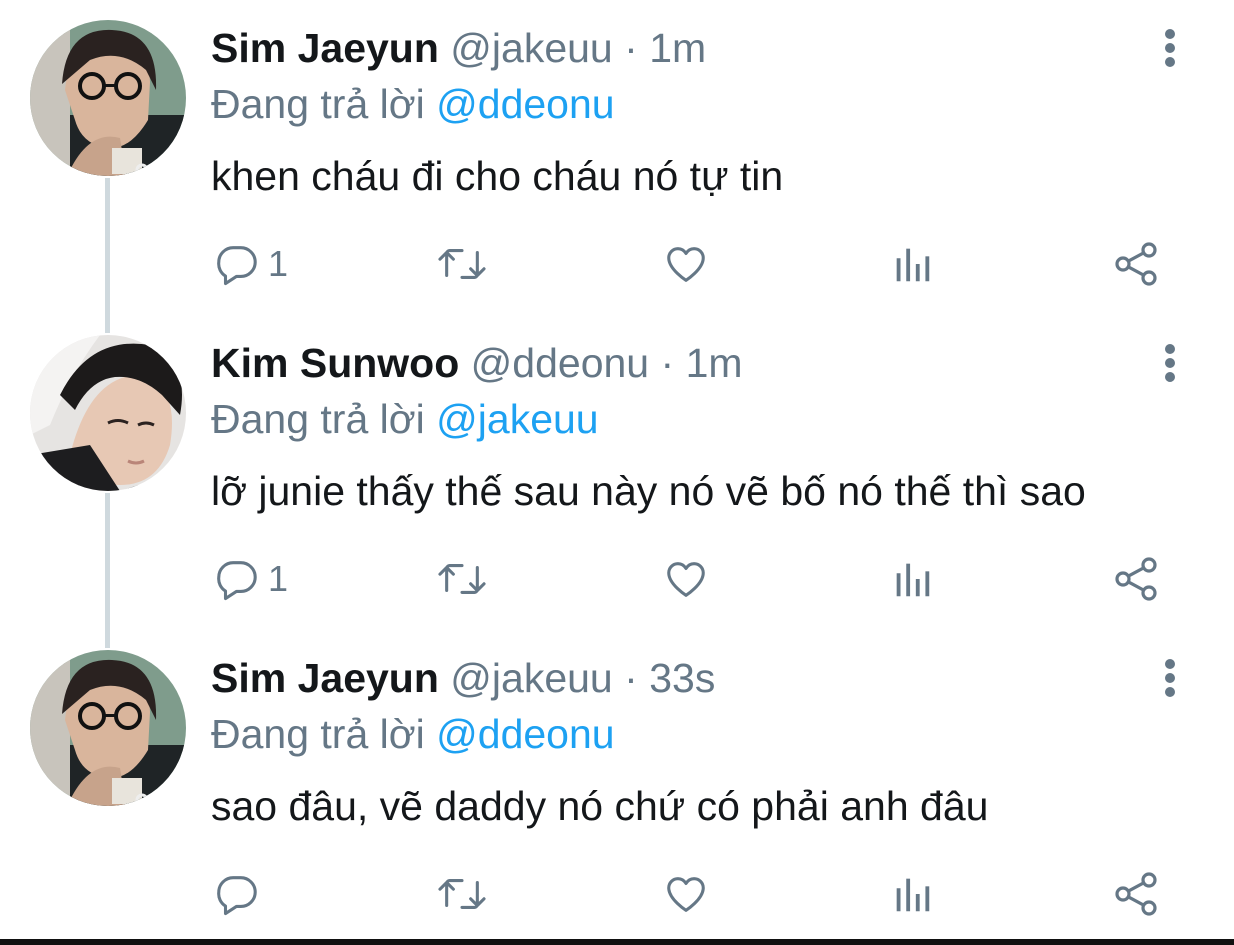  What do you see at coordinates (335, 363) in the screenshot?
I see `display-name: Kim Sunwoo` at bounding box center [335, 363].